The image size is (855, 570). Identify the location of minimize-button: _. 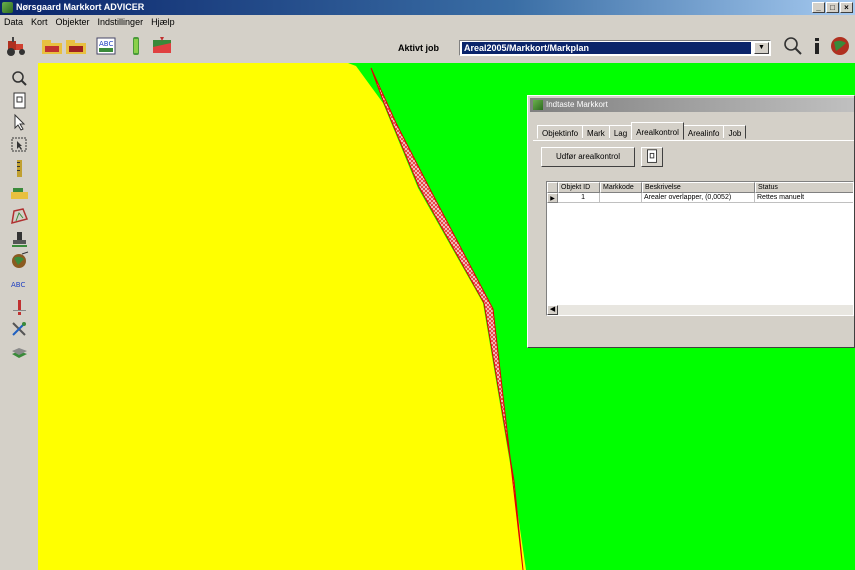
(818, 7).